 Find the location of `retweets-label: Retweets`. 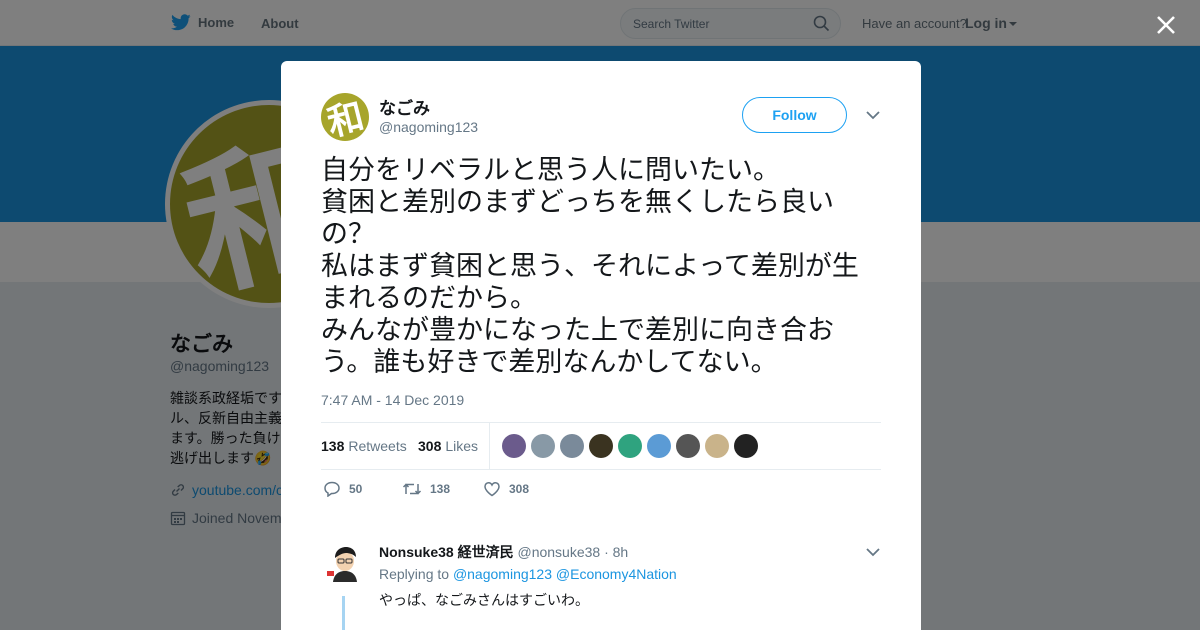

retweets-label: Retweets is located at coordinates (377, 446).